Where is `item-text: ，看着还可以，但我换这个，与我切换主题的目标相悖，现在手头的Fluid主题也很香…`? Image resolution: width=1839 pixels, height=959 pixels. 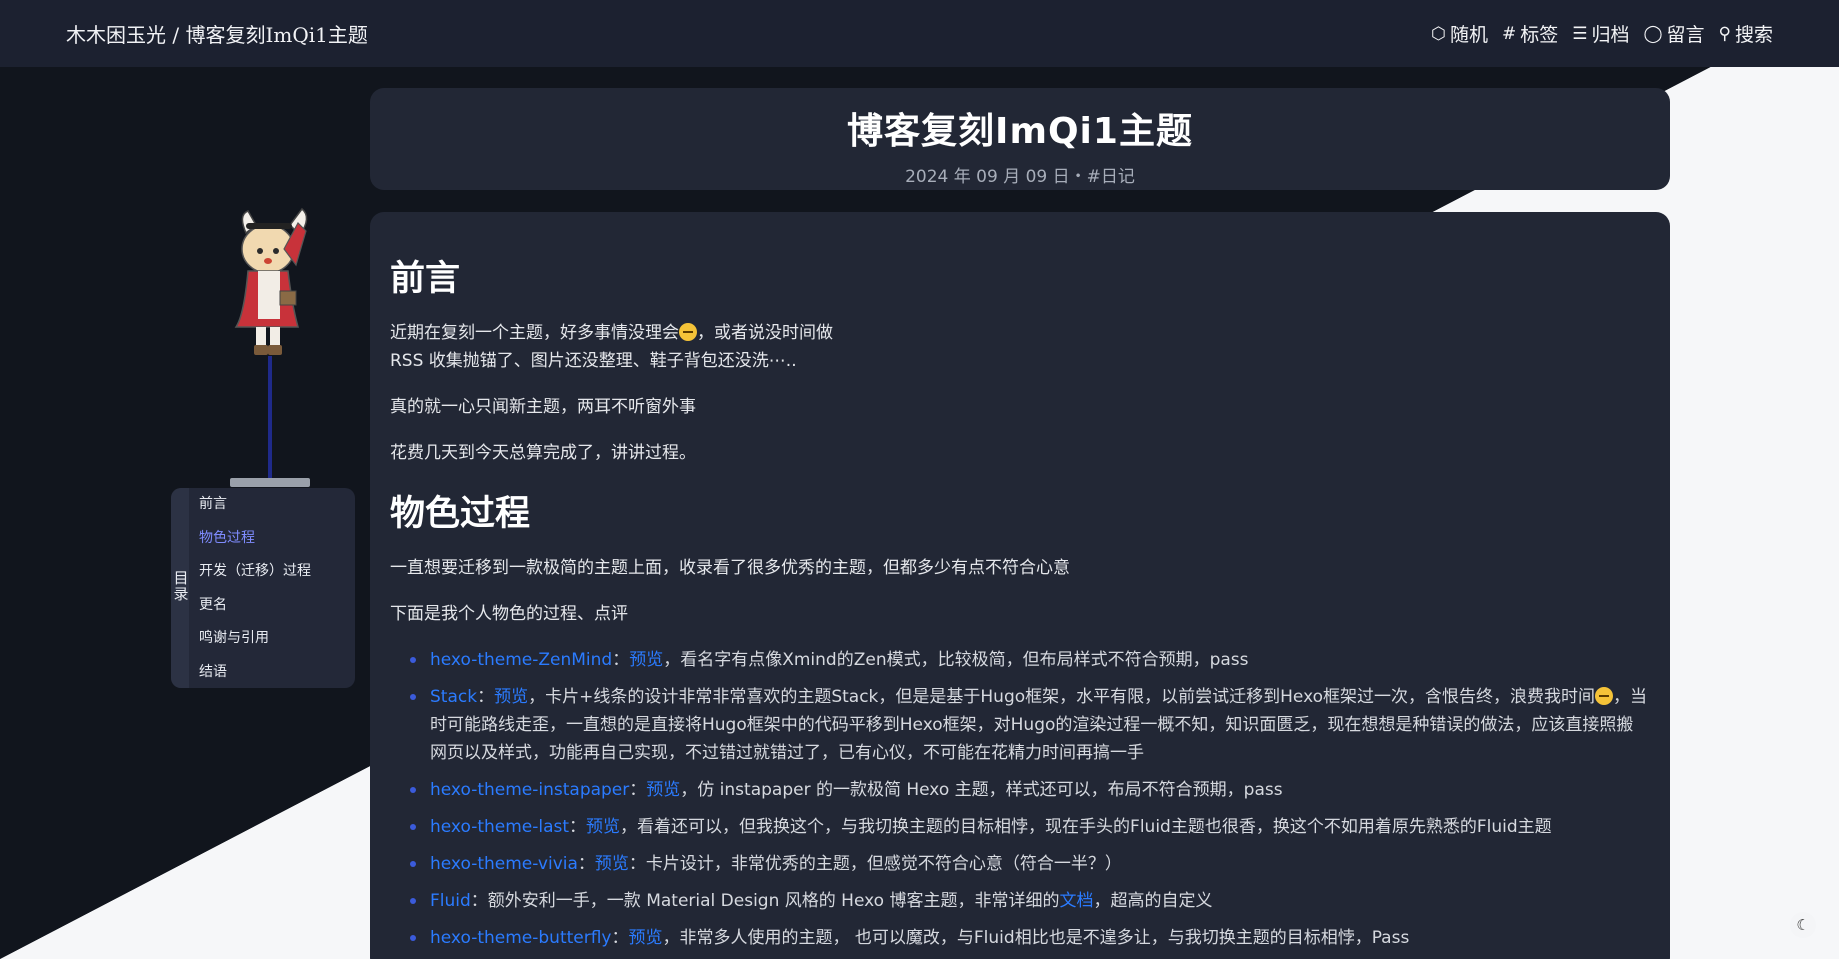 item-text: ，看着还可以，但我换这个，与我切换主题的目标相悖，现在手头的Fluid主题也很香… is located at coordinates (1086, 827).